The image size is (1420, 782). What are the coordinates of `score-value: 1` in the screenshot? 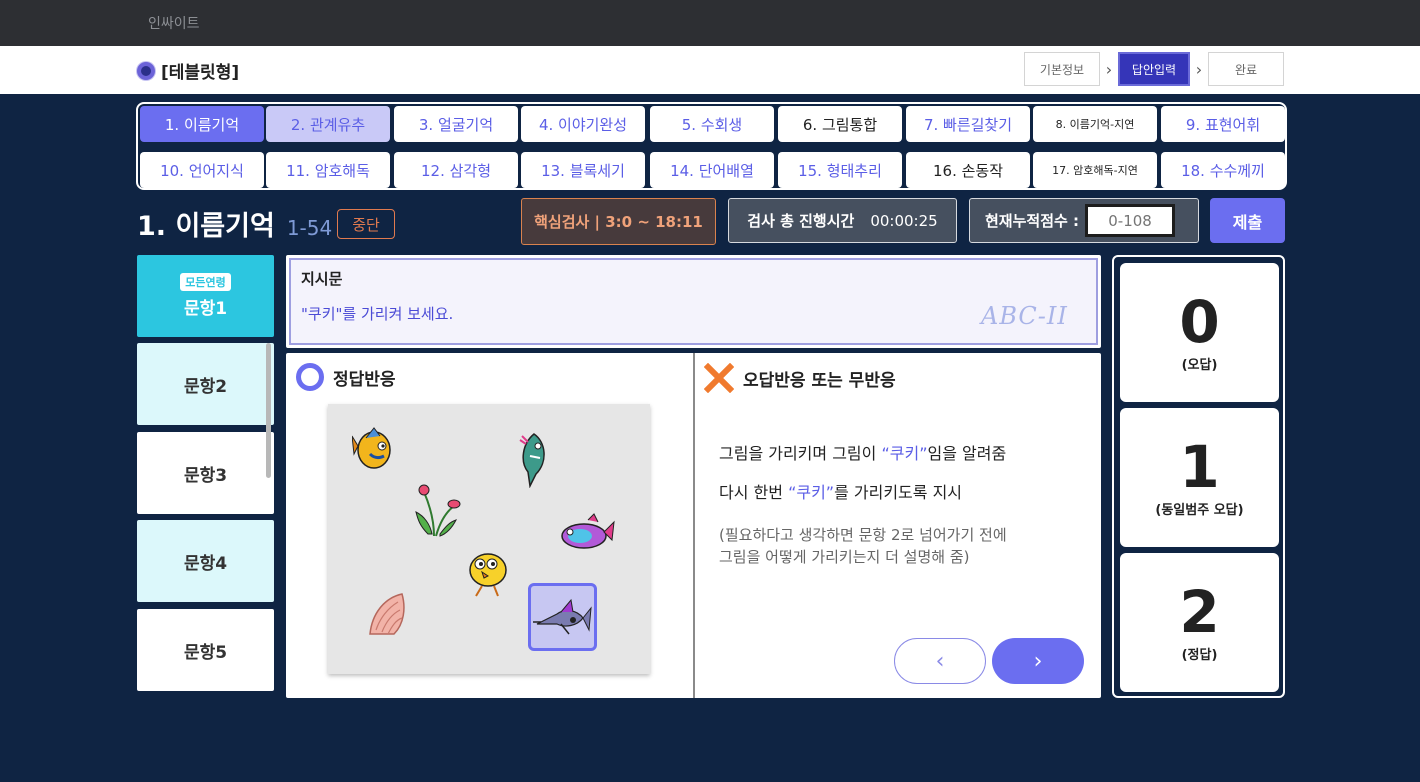 It's located at (1199, 467).